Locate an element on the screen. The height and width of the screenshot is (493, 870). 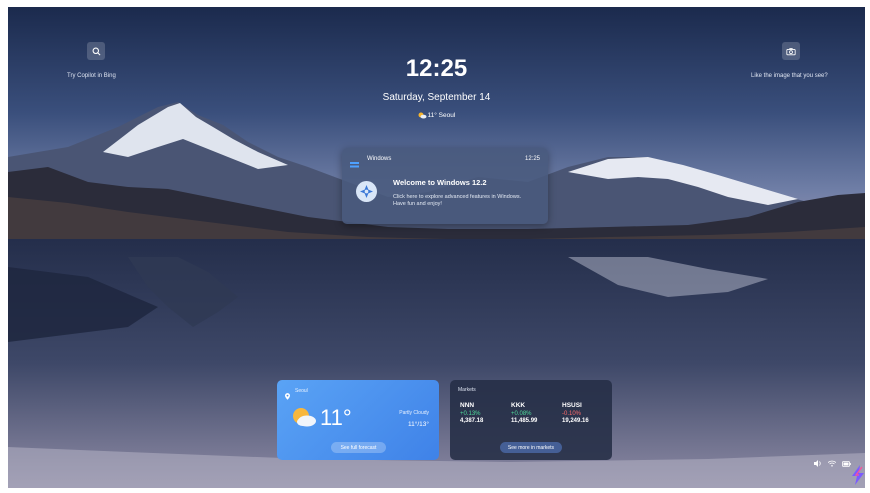
weather-range: 11°/13° is located at coordinates (418, 424).